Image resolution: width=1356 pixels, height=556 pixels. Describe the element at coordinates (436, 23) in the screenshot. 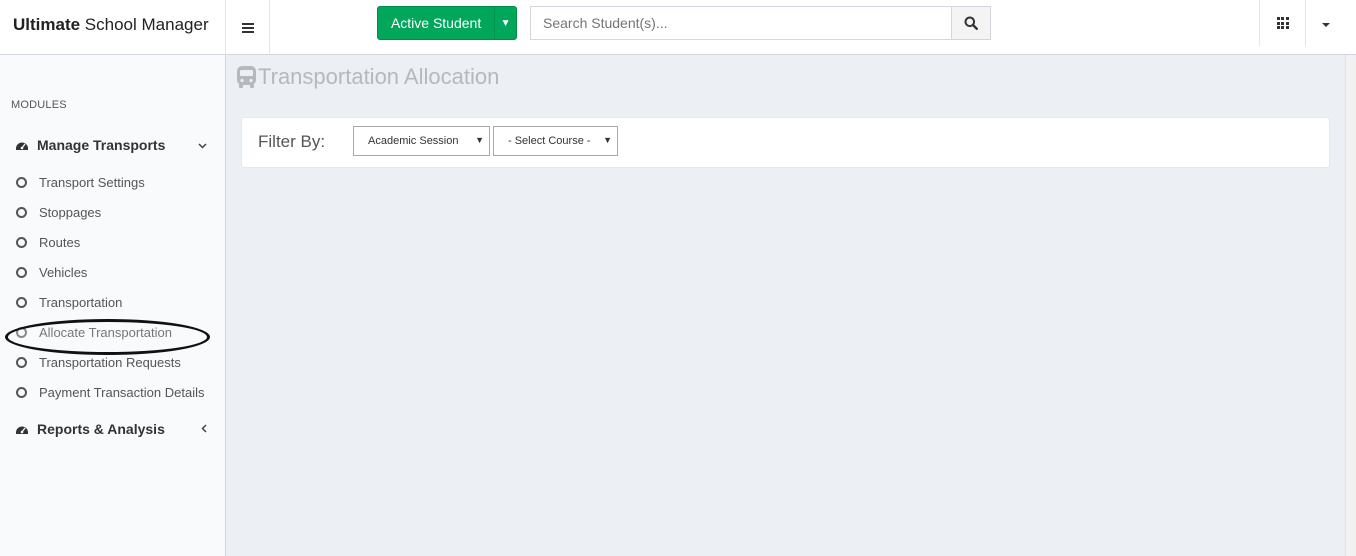

I see `active-student-label: Active Student` at that location.